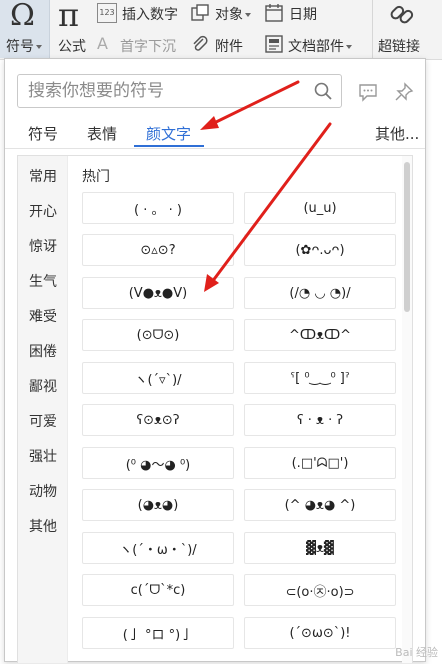 This screenshot has height=664, width=442. Describe the element at coordinates (43, 456) in the screenshot. I see `category-strong: 强壮` at that location.